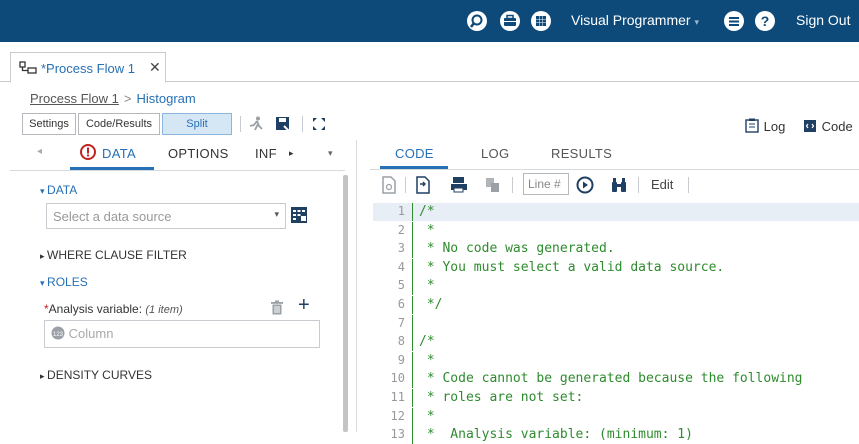  What do you see at coordinates (616, 230) in the screenshot?
I see `code-line: 2 *` at bounding box center [616, 230].